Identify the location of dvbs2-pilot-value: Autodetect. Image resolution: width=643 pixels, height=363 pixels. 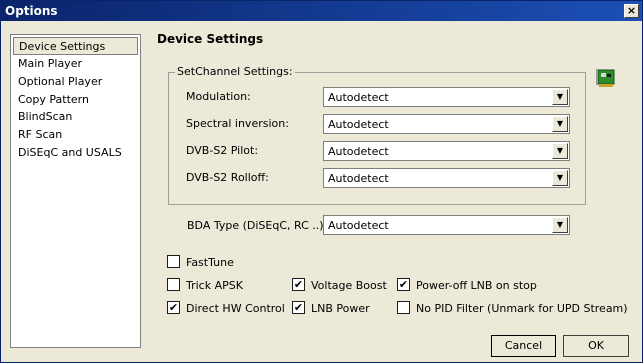
(358, 151).